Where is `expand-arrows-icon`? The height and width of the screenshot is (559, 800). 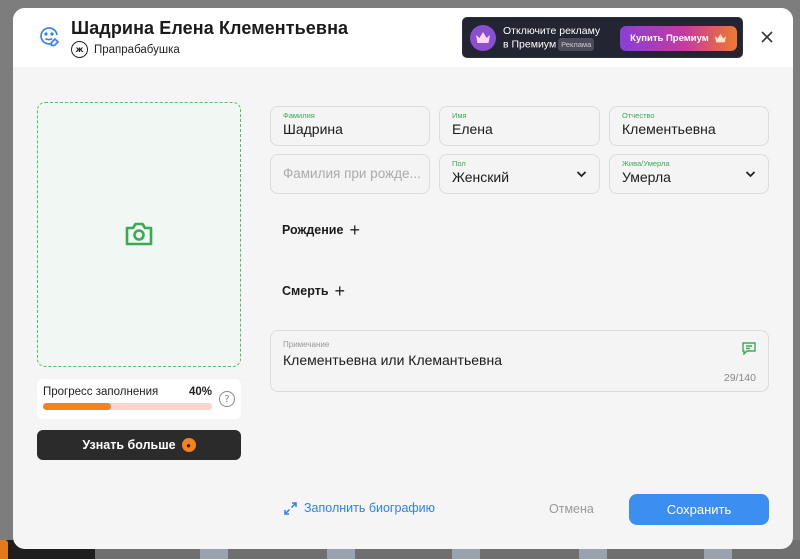
expand-arrows-icon is located at coordinates (290, 508).